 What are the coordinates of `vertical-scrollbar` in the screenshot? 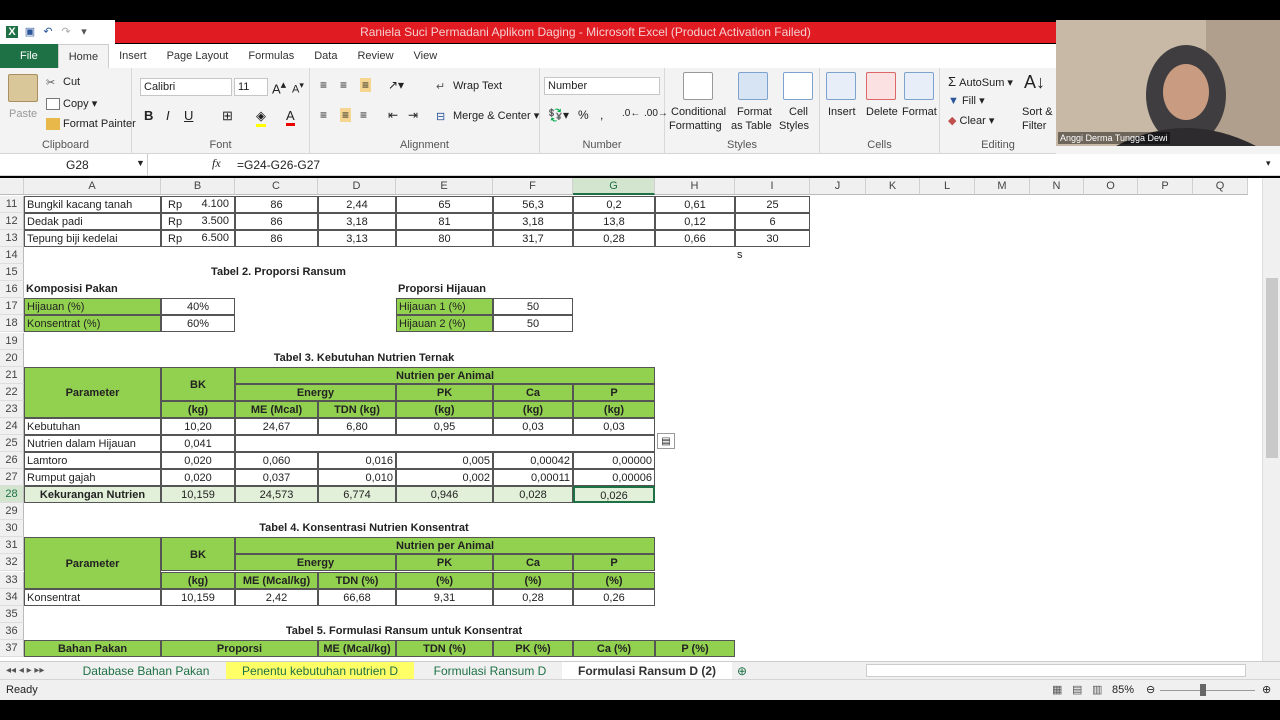 It's located at (1271, 419).